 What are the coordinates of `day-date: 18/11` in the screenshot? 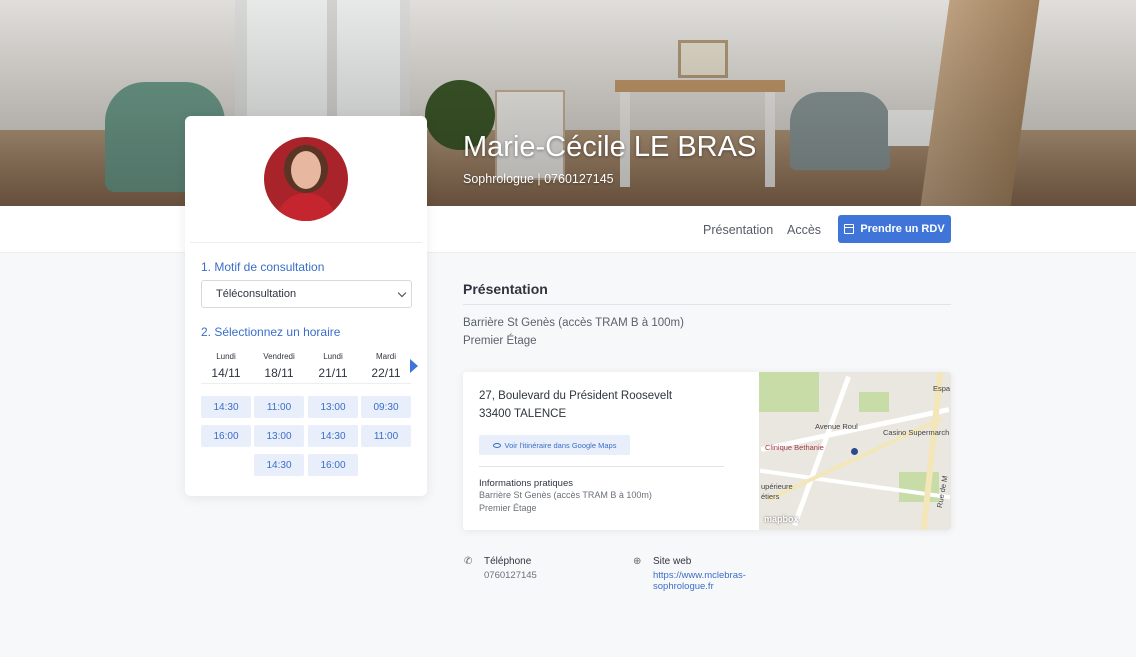 It's located at (279, 373).